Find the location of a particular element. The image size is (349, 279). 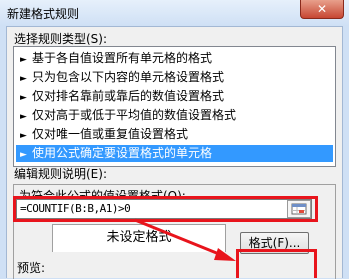

annotation-arrow-head is located at coordinates (225, 254).